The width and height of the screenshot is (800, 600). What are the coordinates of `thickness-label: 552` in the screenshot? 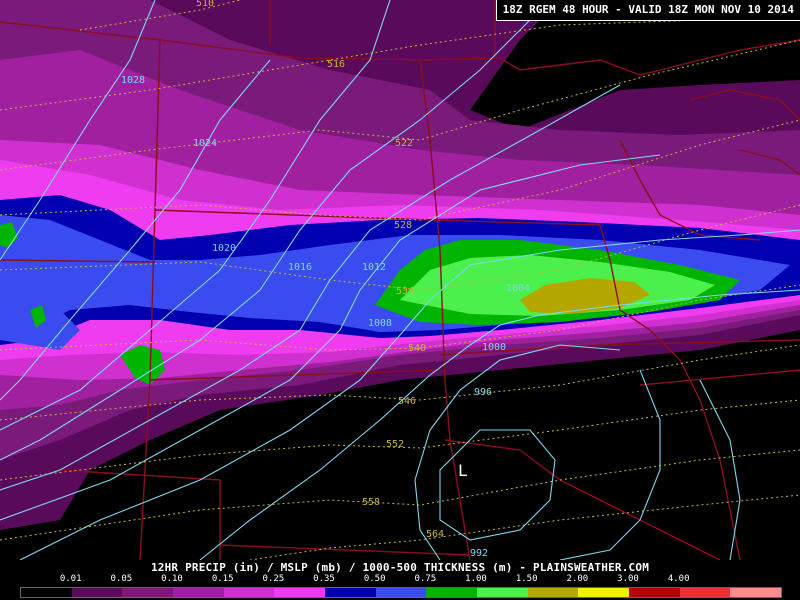 It's located at (395, 444).